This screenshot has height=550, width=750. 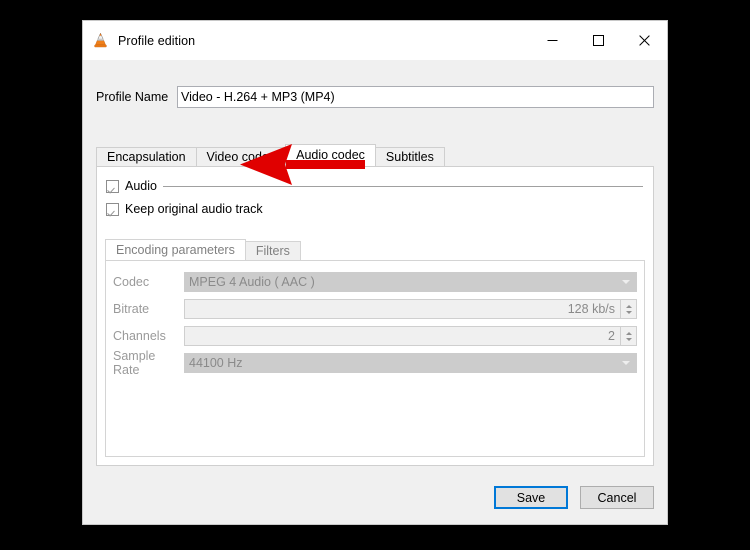 I want to click on bitrate-label: Bitrate, so click(x=131, y=309).